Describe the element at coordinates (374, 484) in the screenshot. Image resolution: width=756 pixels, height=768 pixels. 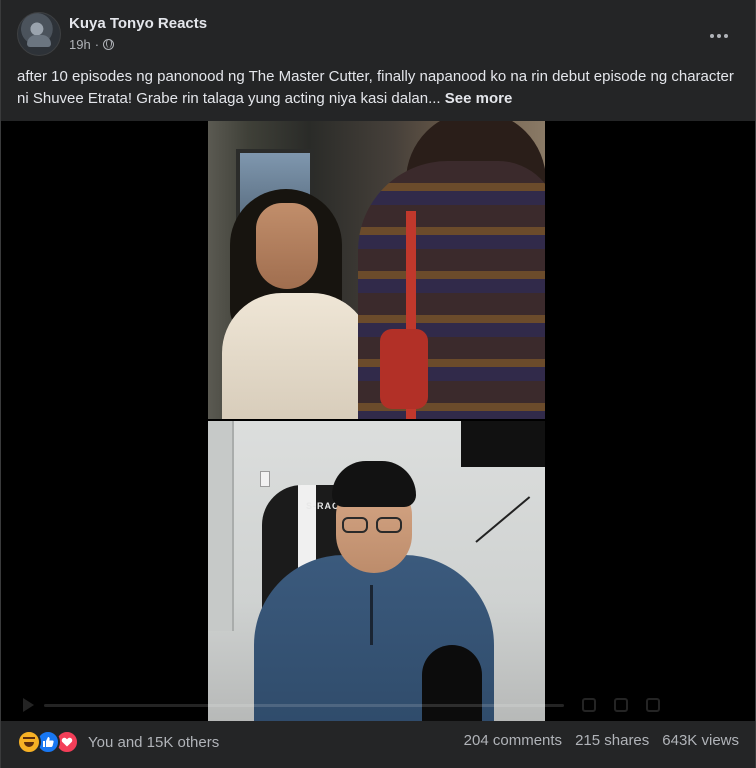
I see `reactor-hair` at that location.